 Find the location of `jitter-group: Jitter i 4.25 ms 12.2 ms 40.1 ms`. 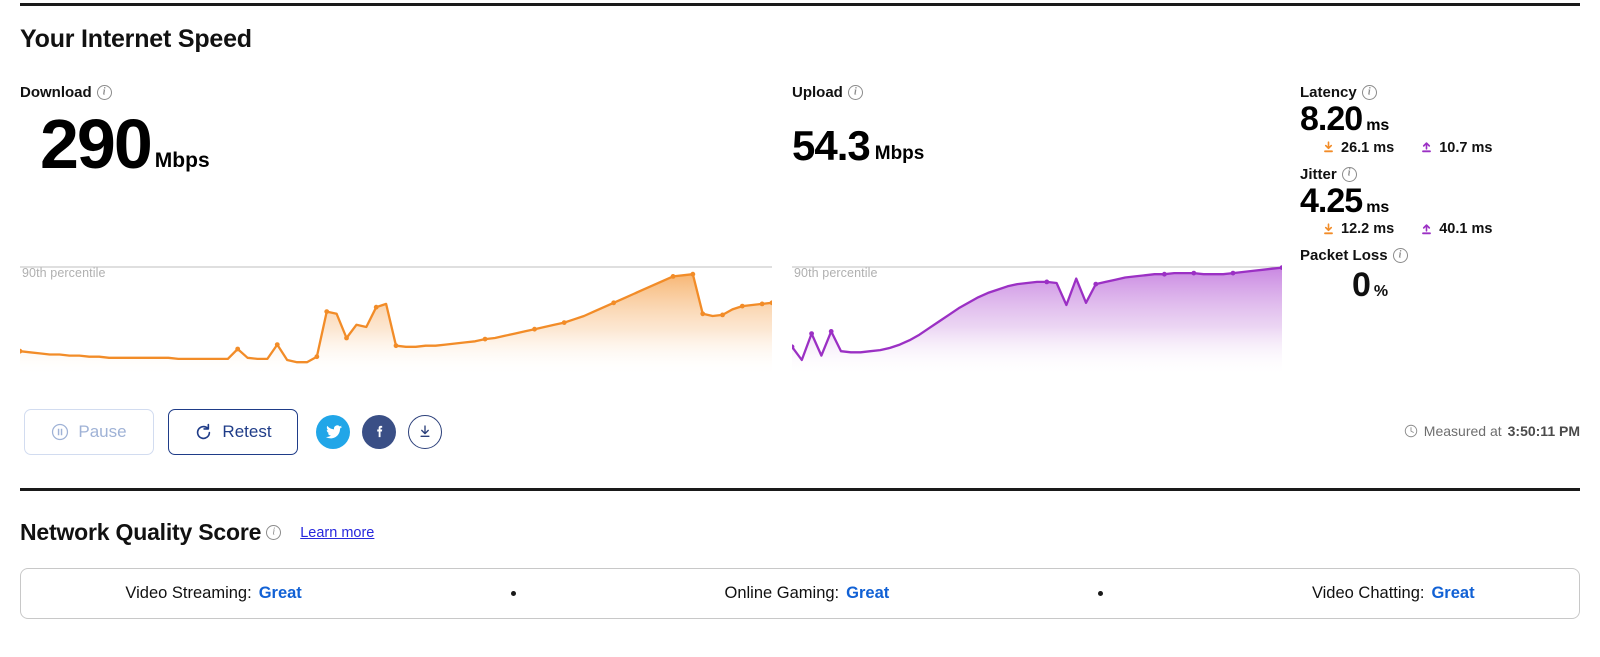

jitter-group: Jitter i 4.25 ms 12.2 ms 40.1 ms is located at coordinates (1445, 202).